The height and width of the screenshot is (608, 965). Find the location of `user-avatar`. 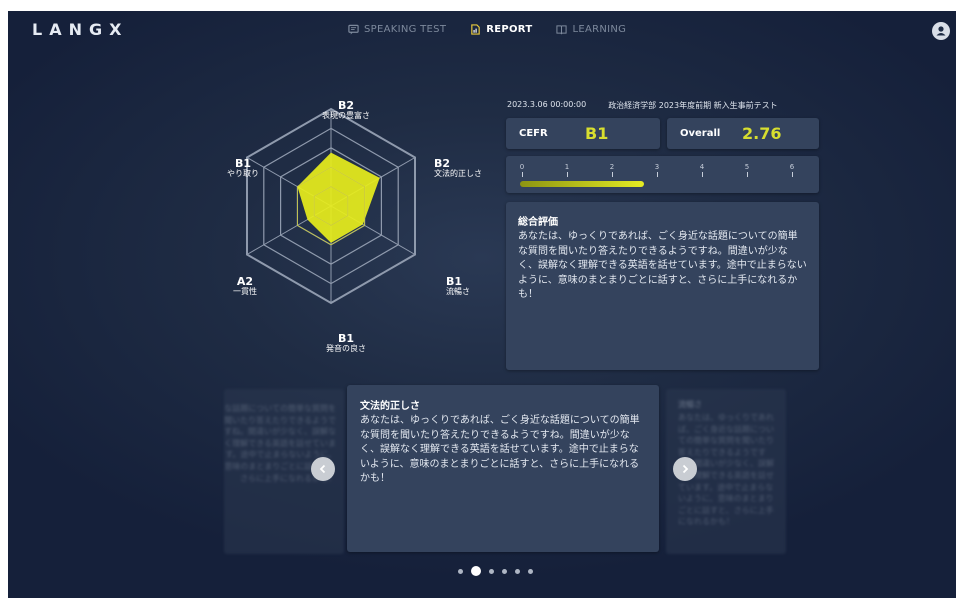

user-avatar is located at coordinates (941, 31).